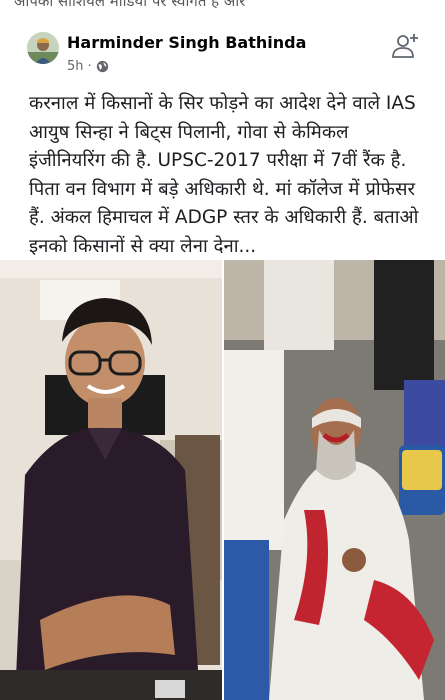 This screenshot has height=700, width=445. I want to click on author-name: Harminder Singh Bathinda, so click(186, 42).